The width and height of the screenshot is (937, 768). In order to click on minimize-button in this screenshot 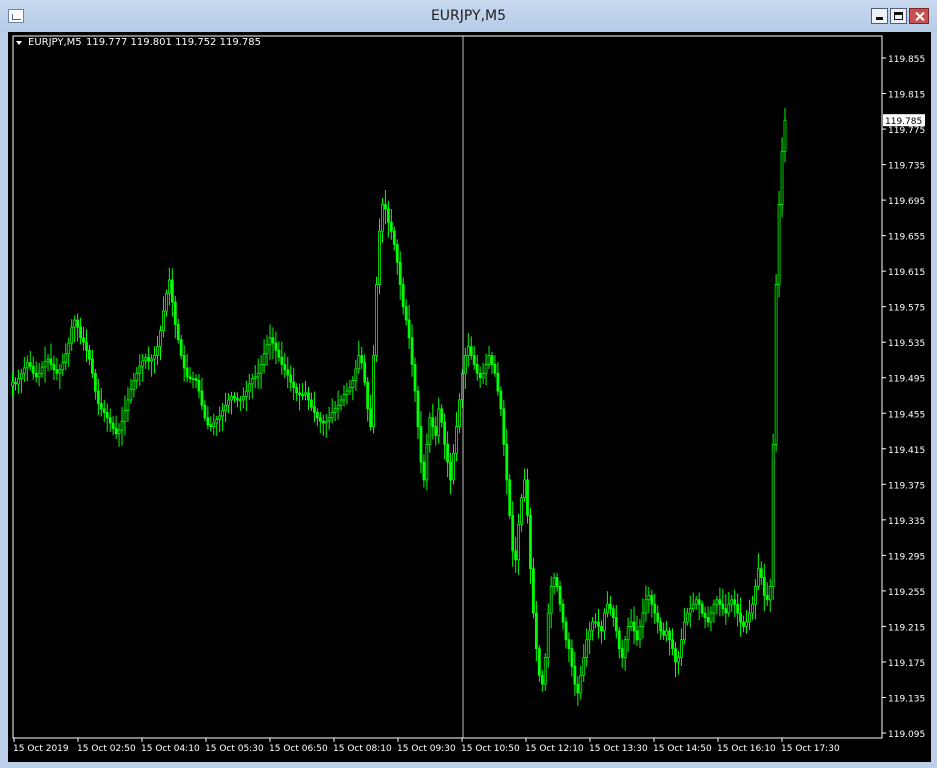, I will do `click(879, 16)`.